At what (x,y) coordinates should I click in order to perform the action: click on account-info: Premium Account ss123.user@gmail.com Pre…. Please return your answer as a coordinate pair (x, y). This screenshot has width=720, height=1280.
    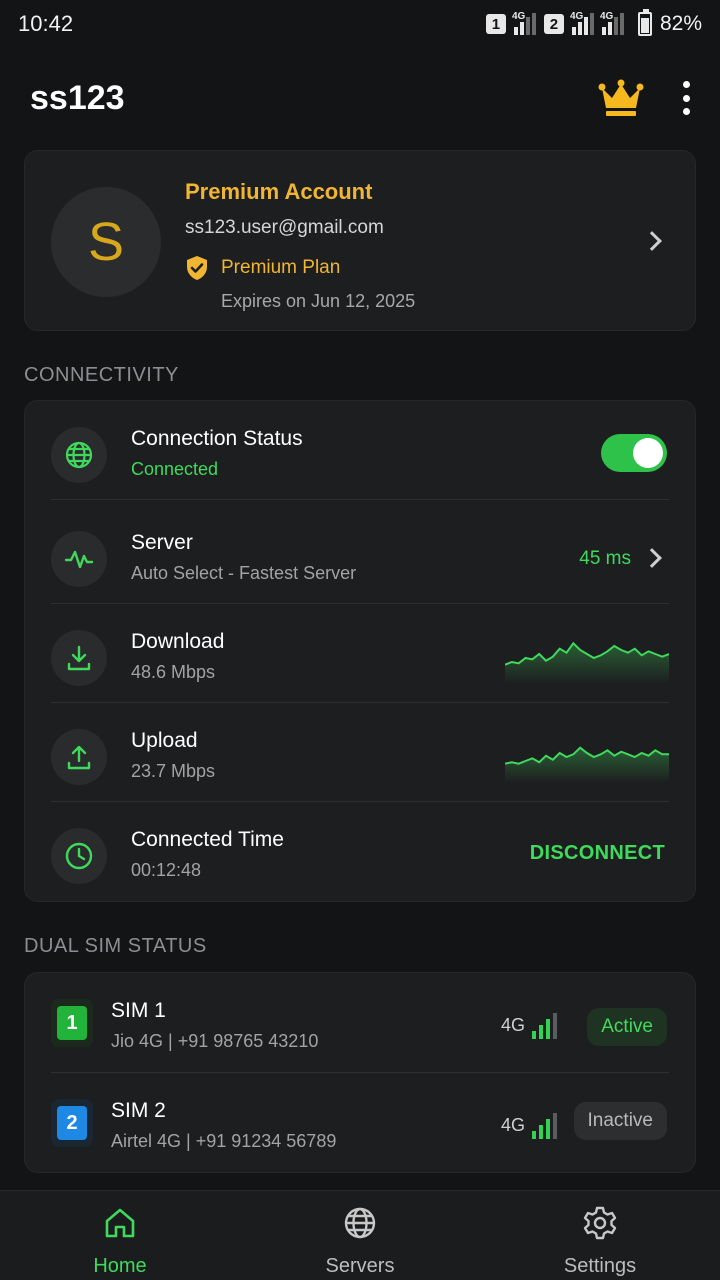
    Looking at the image, I should click on (300, 245).